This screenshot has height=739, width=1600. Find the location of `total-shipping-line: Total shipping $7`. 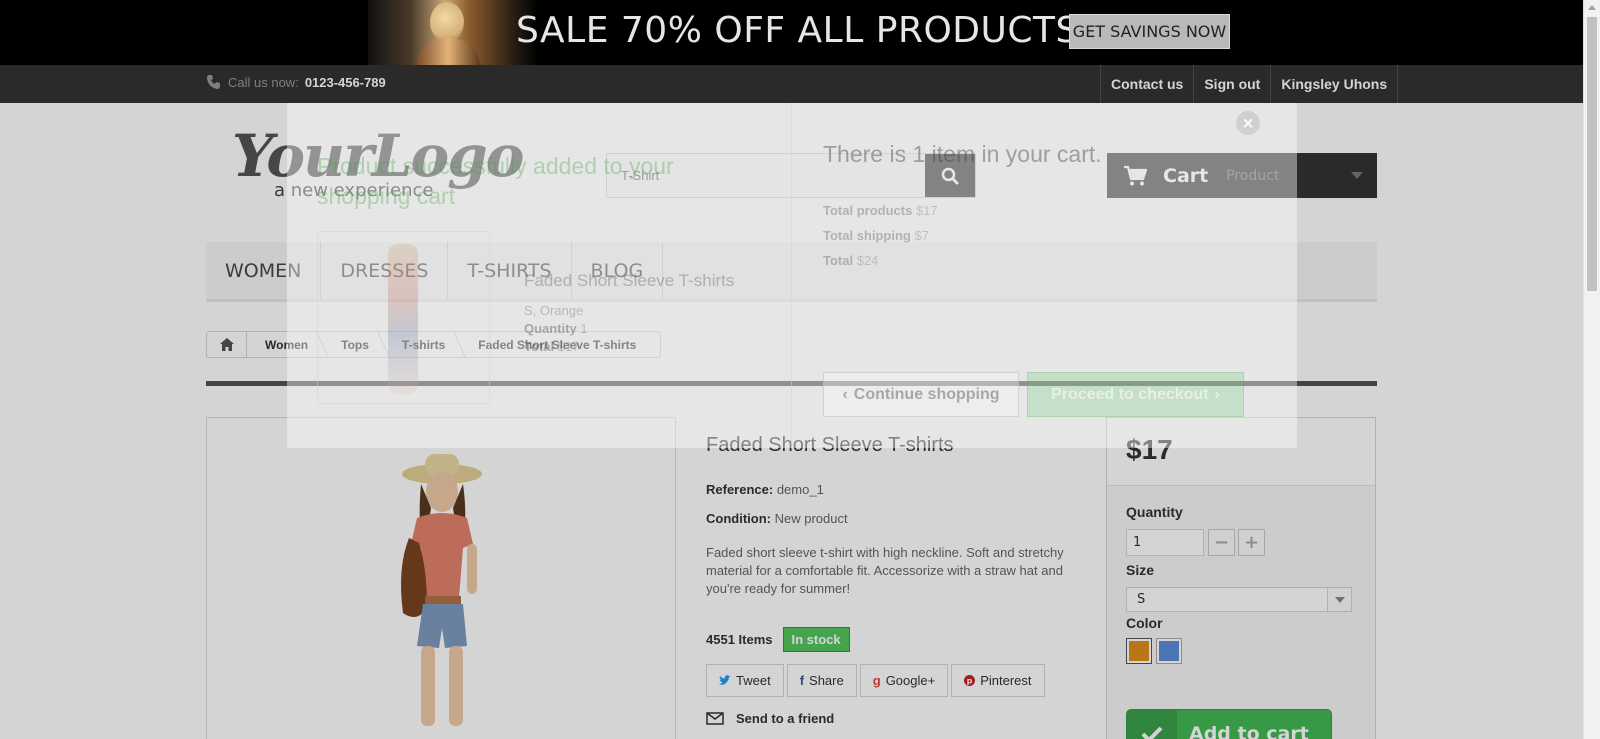

total-shipping-line: Total shipping $7 is located at coordinates (876, 235).